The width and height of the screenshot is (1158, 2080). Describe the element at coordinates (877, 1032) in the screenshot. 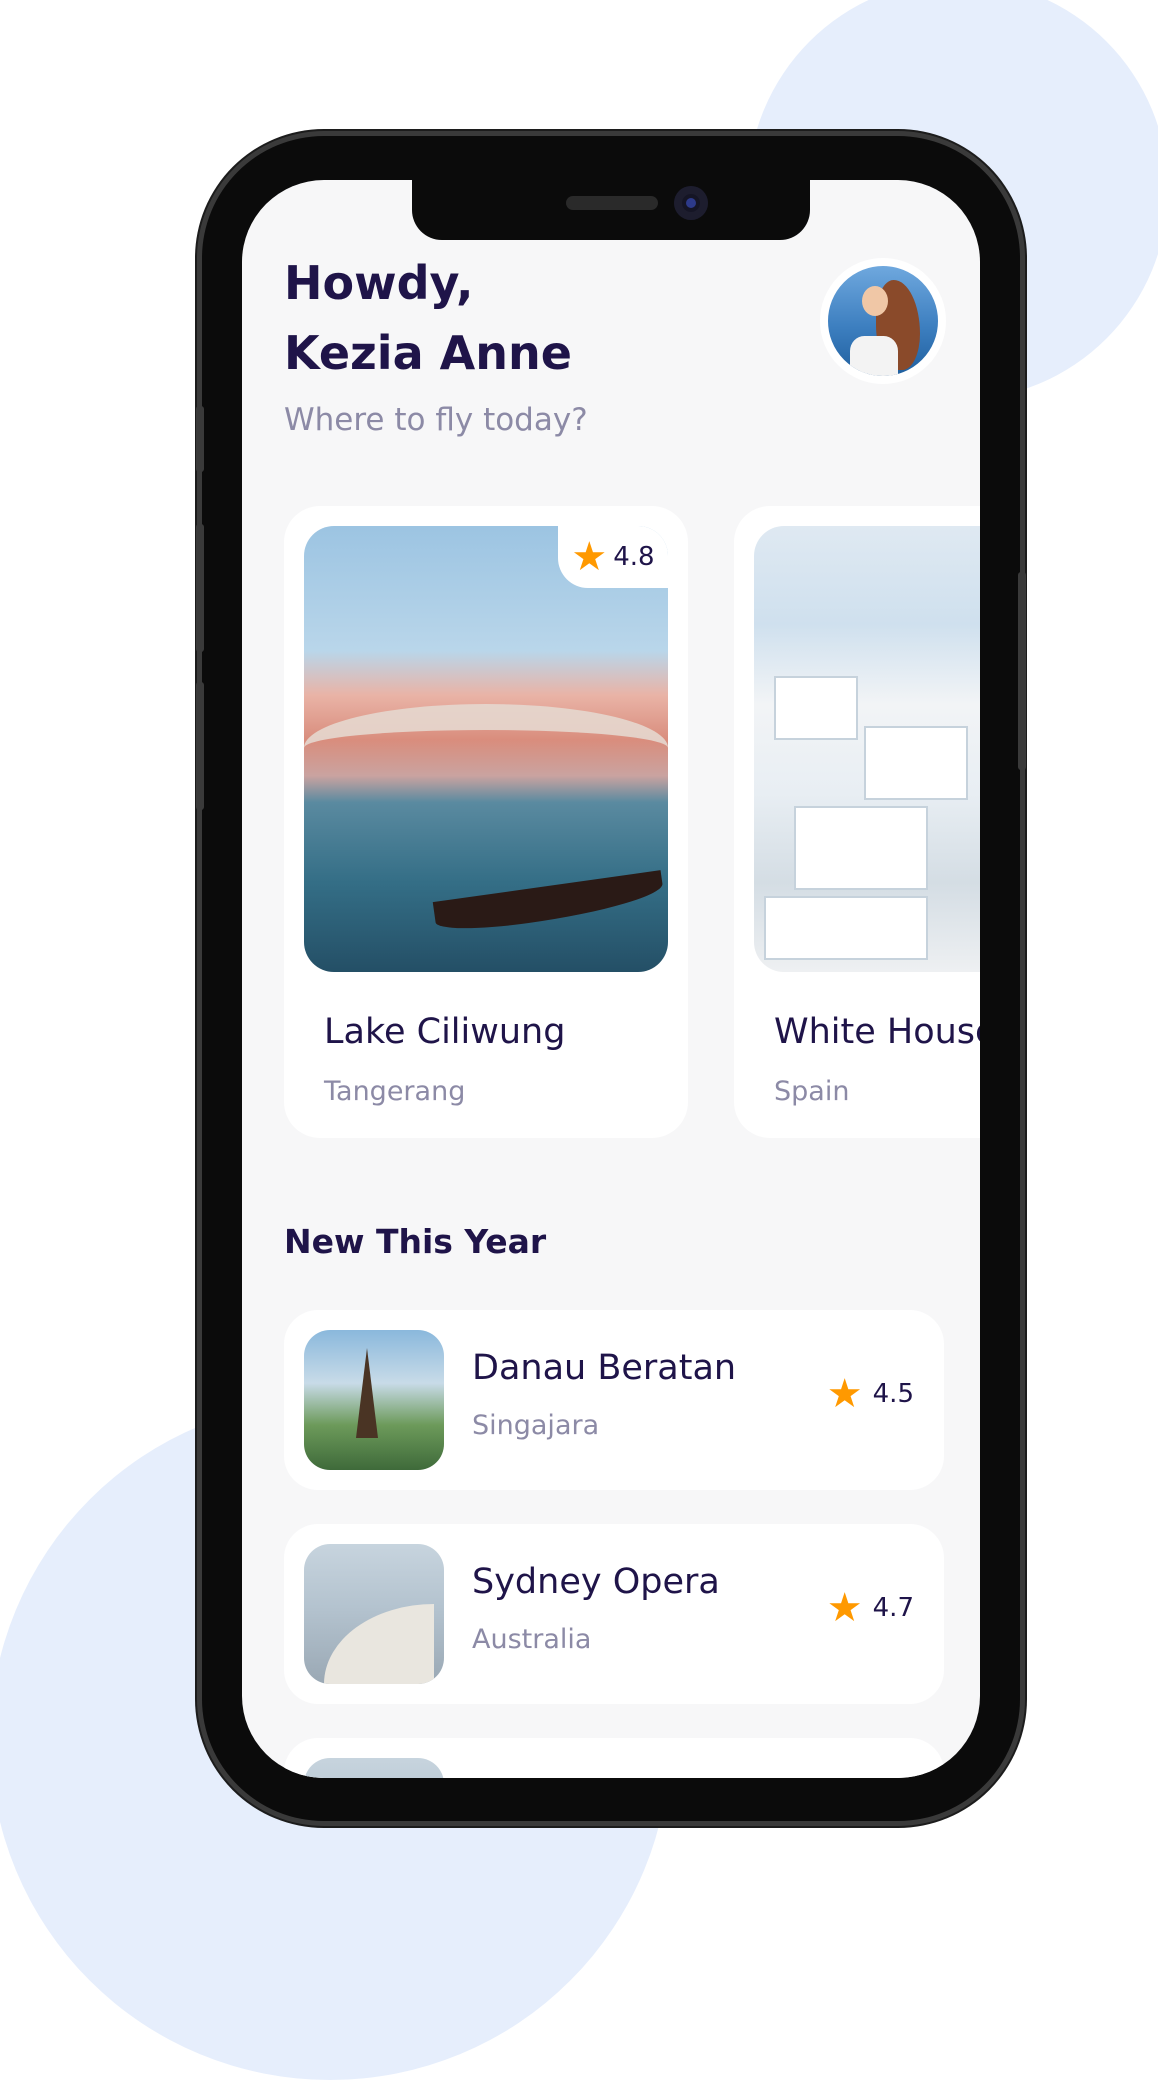

I see `destination-title: White House` at that location.